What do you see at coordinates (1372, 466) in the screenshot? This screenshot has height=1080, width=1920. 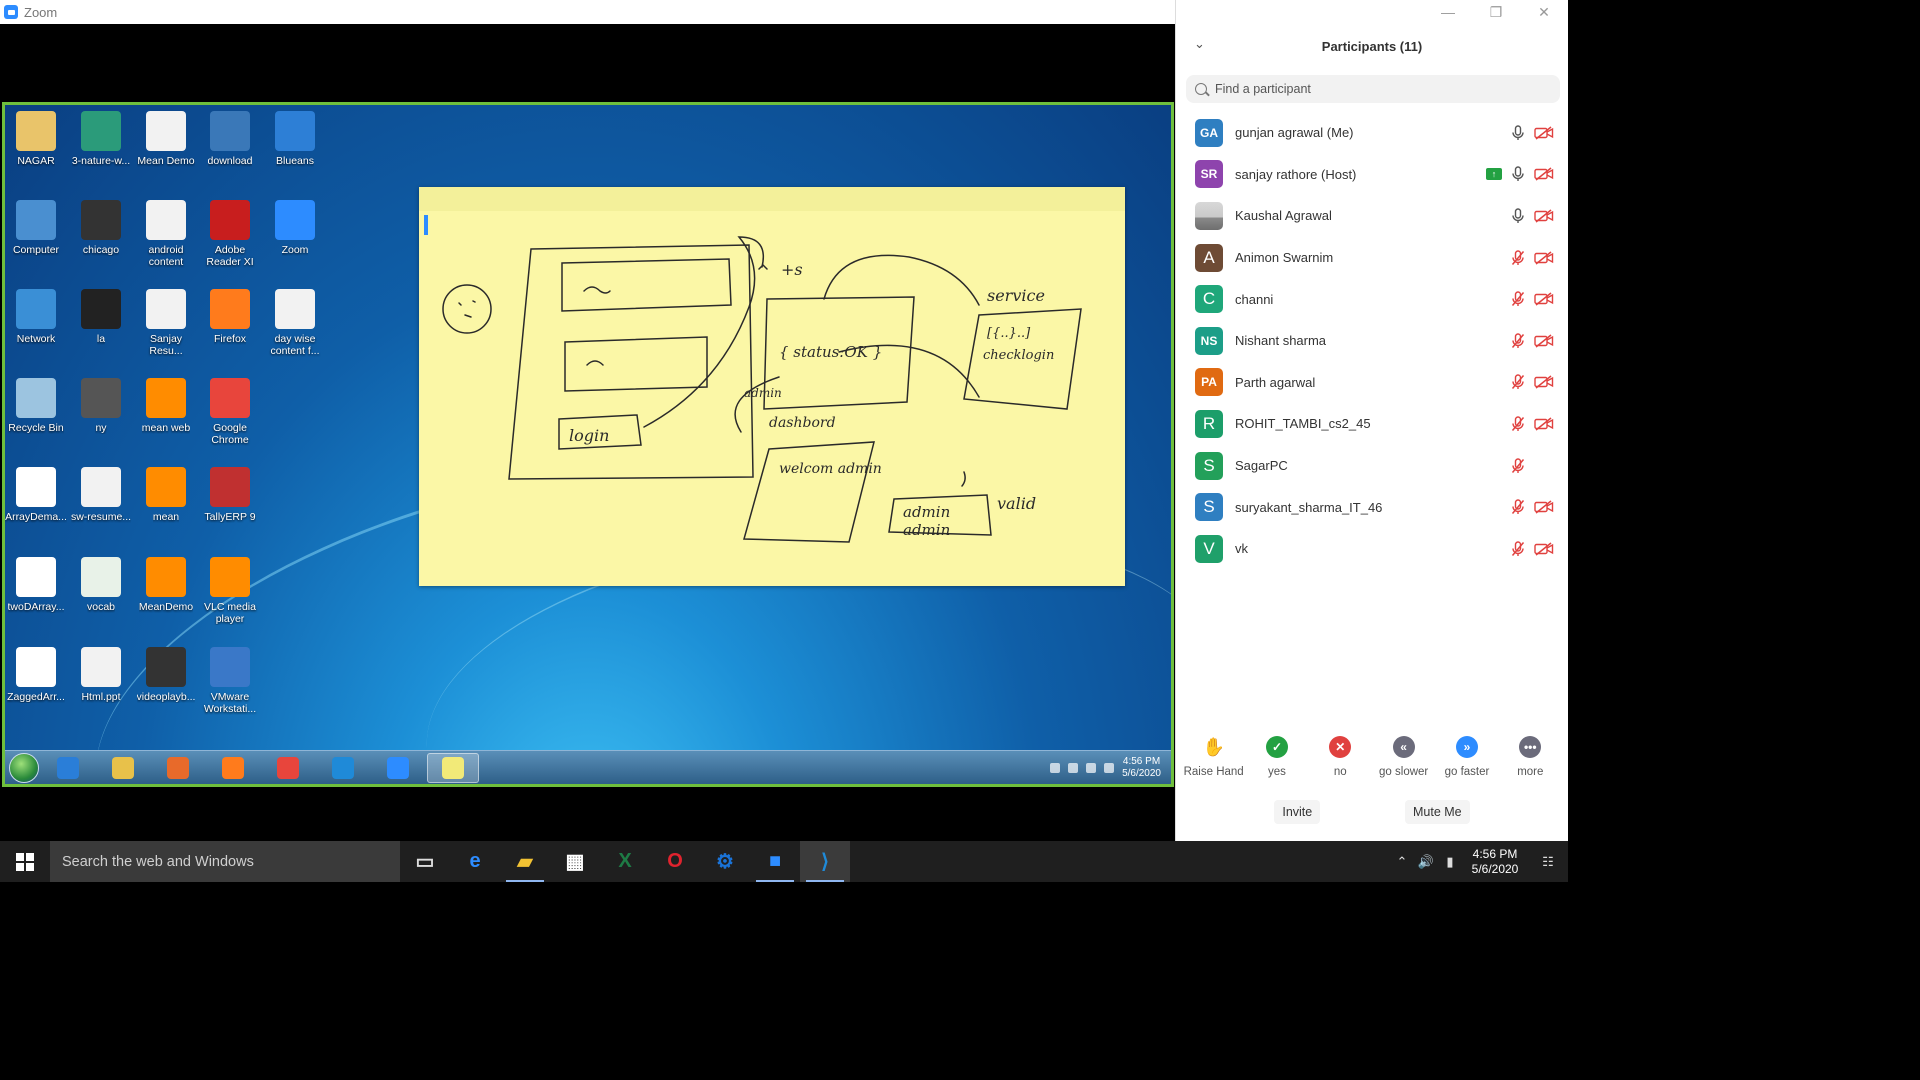 I see `participant-row: S SagarPC` at bounding box center [1372, 466].